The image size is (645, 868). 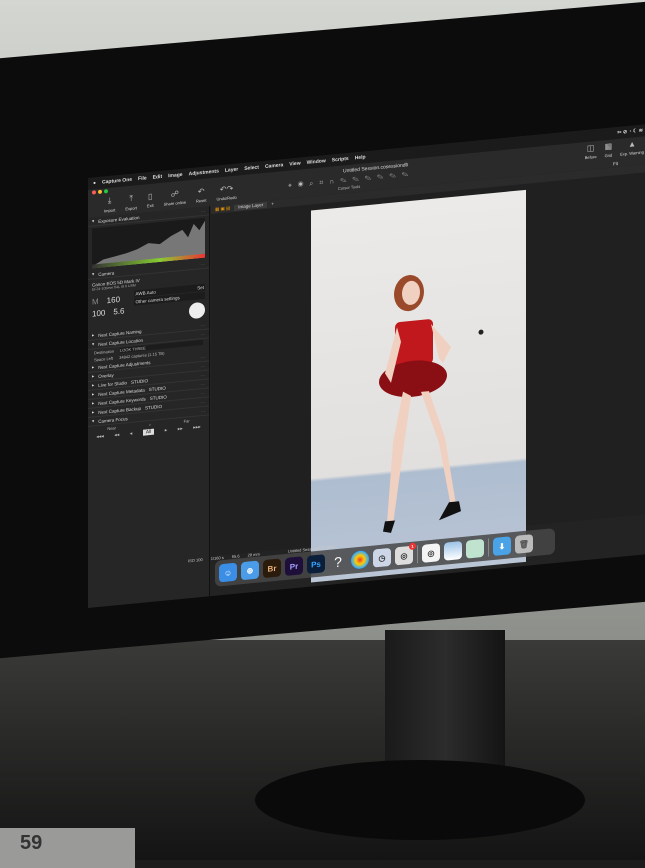 What do you see at coordinates (590, 157) in the screenshot?
I see `before-label: Before` at bounding box center [590, 157].